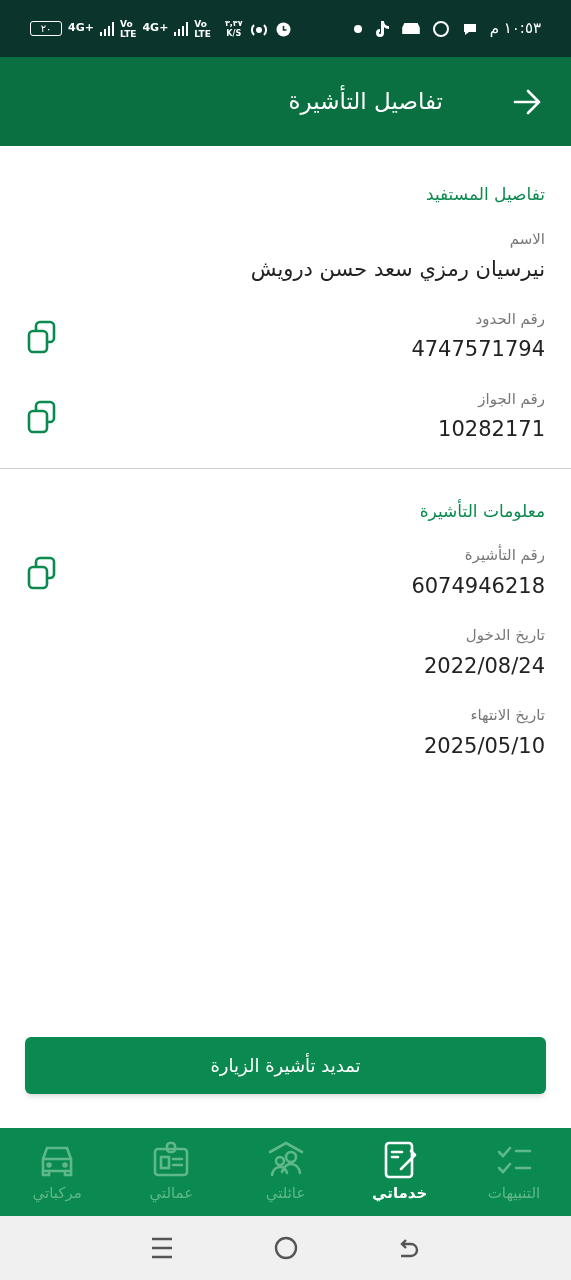 The width and height of the screenshot is (571, 1280). What do you see at coordinates (283, 28) in the screenshot?
I see `alarm-clock-icon` at bounding box center [283, 28].